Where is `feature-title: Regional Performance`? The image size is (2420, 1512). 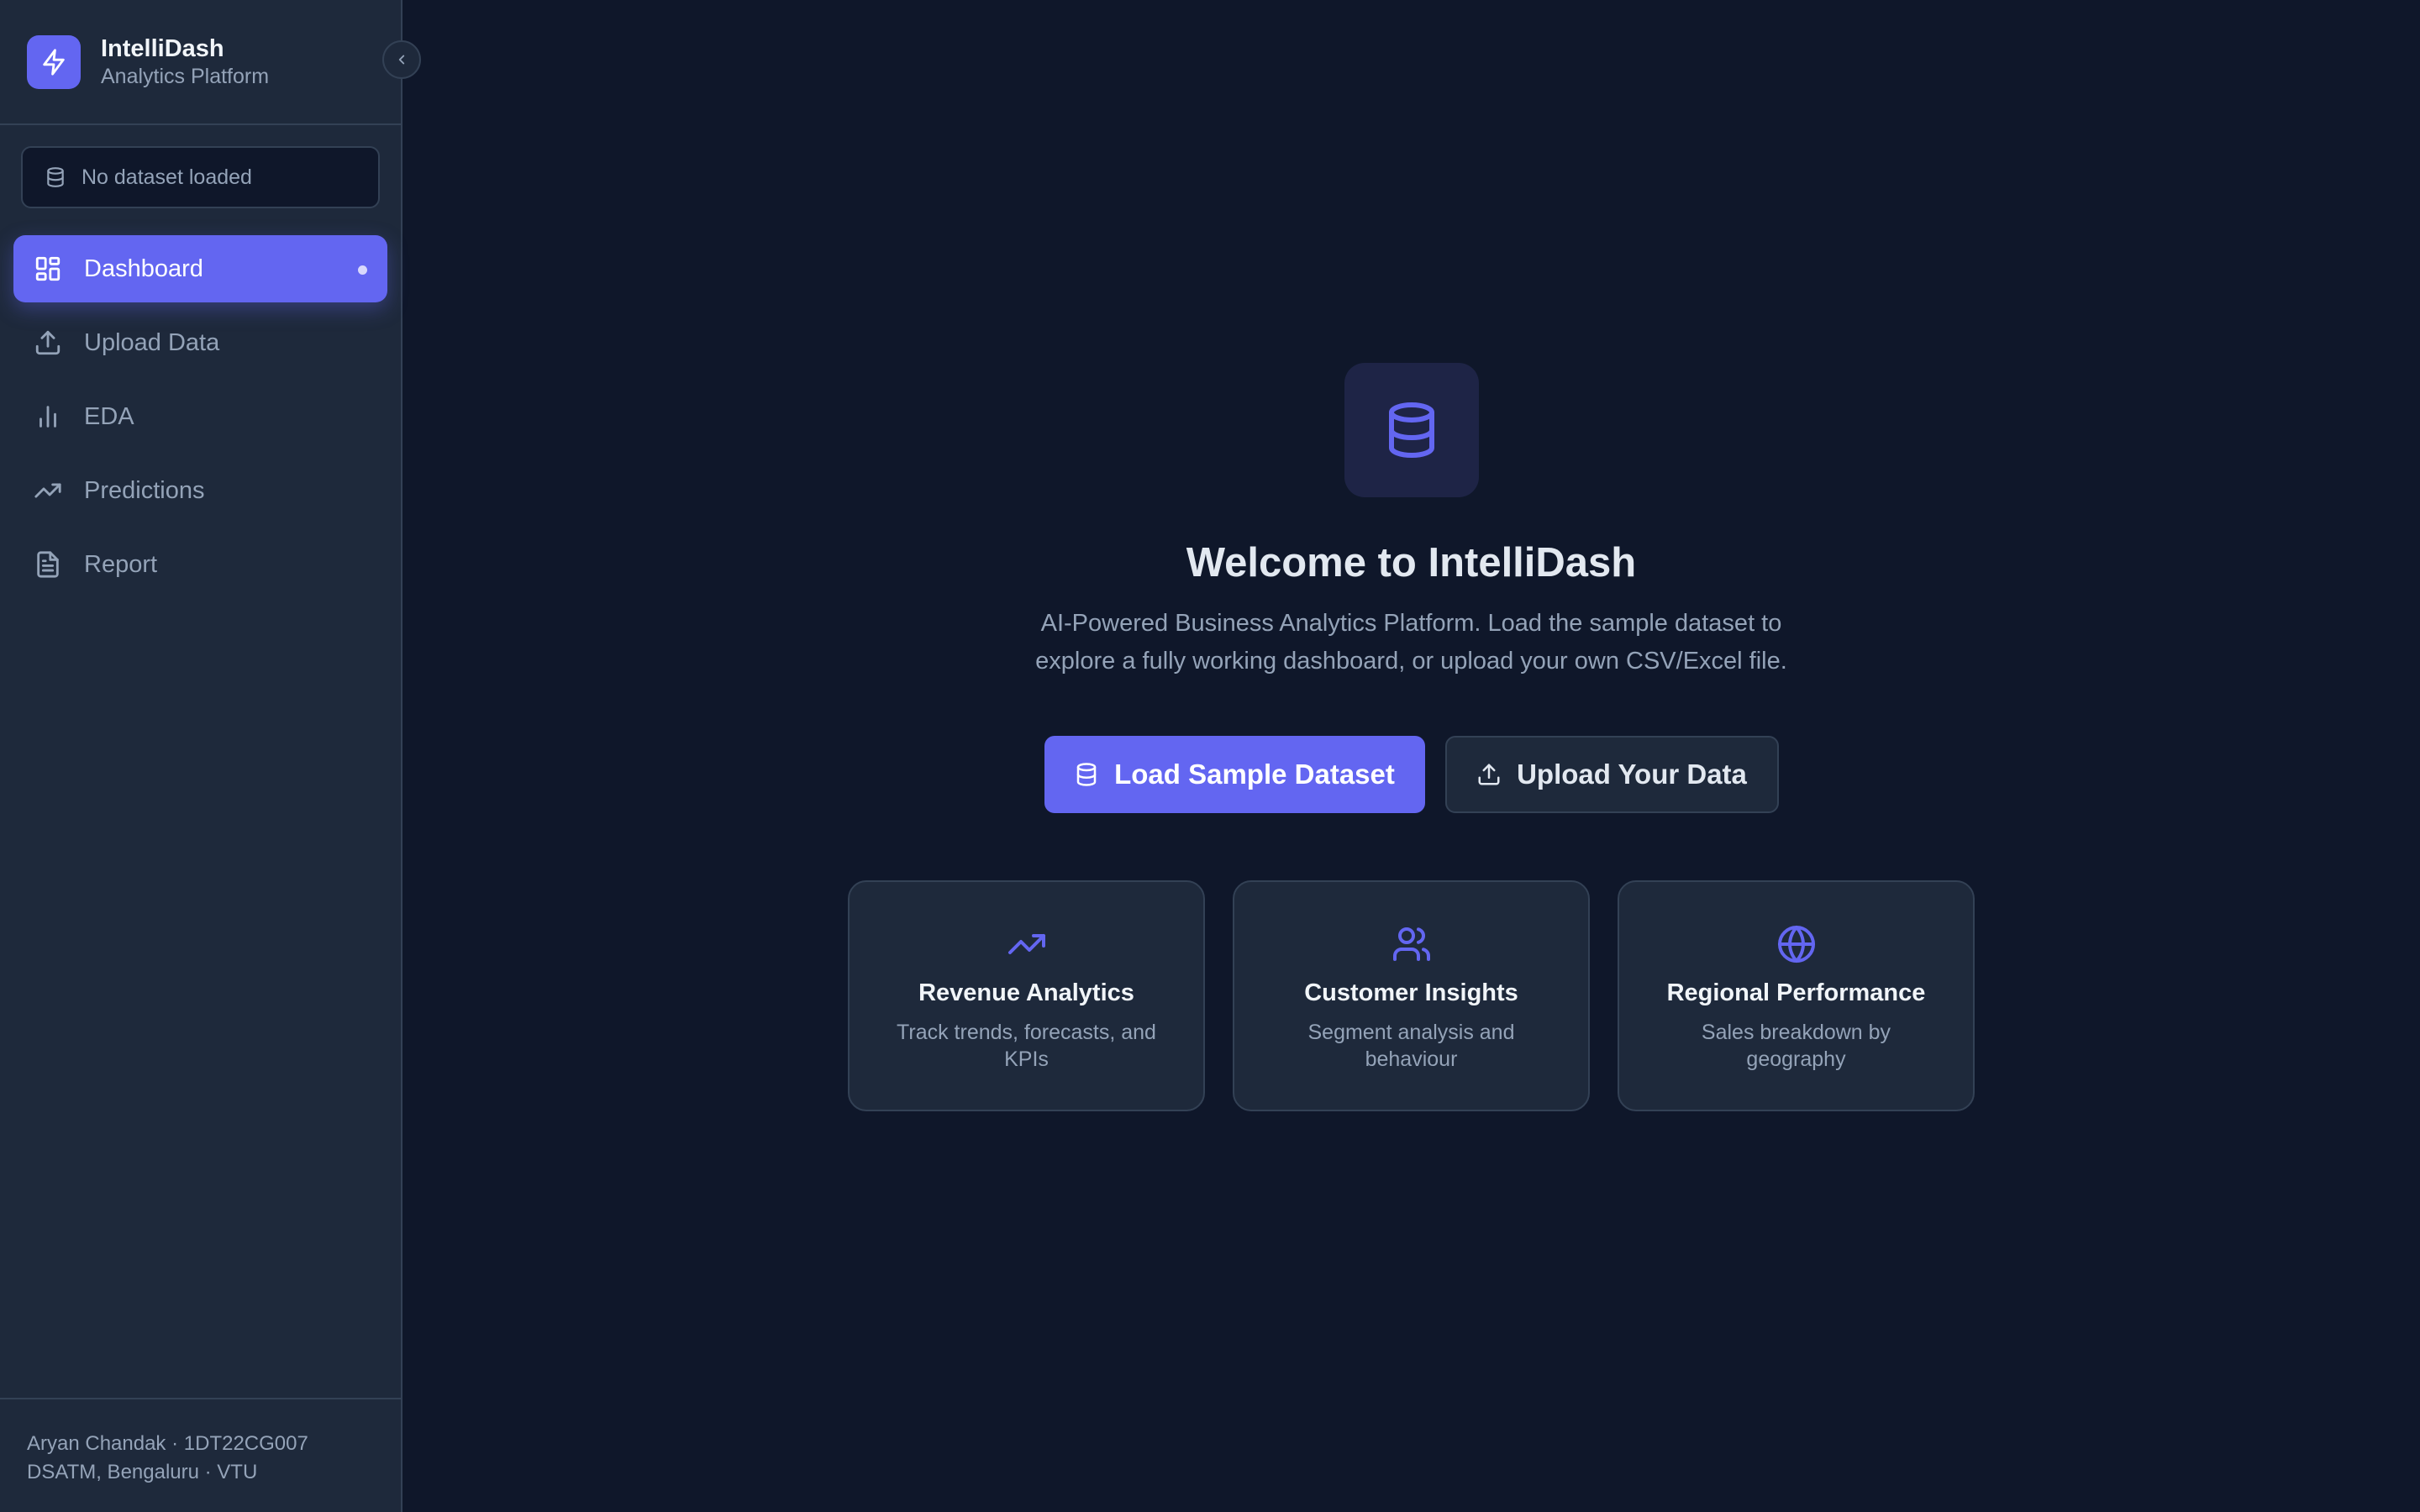 feature-title: Regional Performance is located at coordinates (1796, 992).